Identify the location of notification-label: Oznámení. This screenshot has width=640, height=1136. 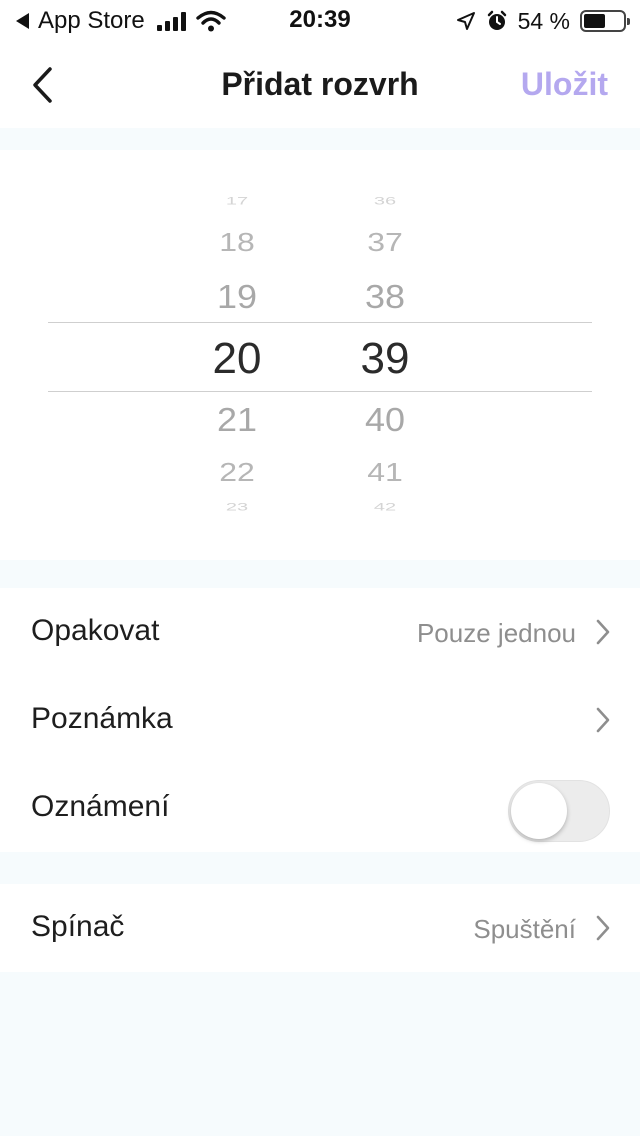
(100, 806).